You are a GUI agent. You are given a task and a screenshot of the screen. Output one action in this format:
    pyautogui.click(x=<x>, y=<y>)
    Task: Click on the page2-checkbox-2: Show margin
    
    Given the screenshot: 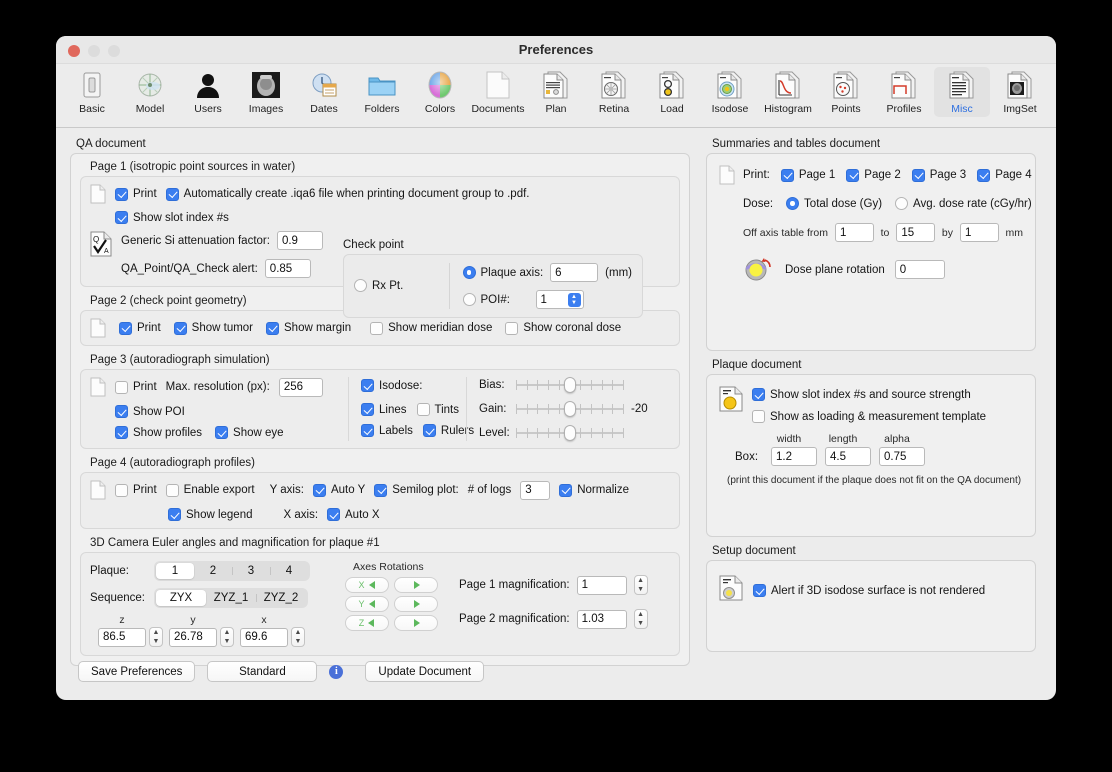 What is the action you would take?
    pyautogui.click(x=308, y=328)
    